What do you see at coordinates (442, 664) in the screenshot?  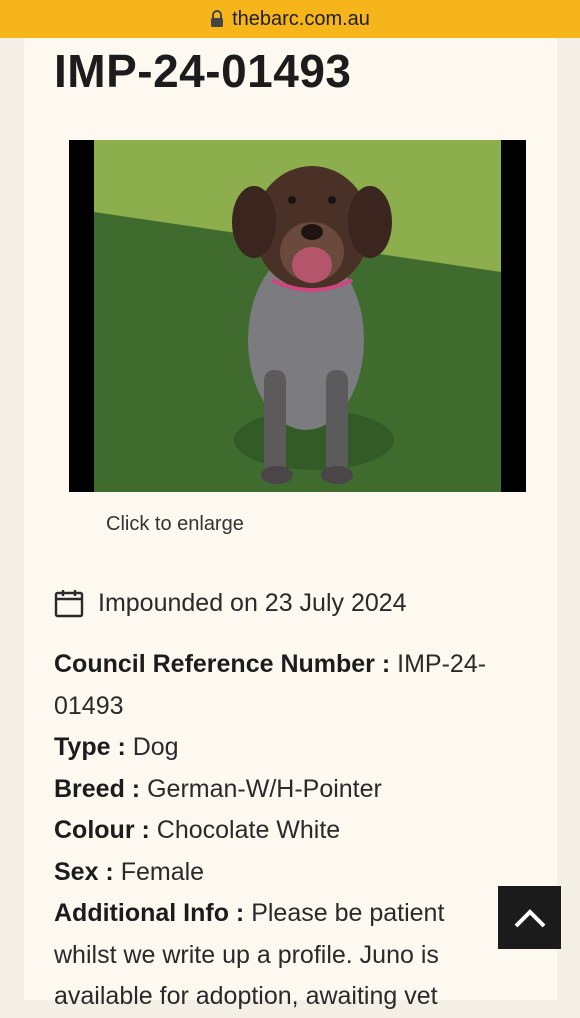 I see `detail-value: IMP-24-` at bounding box center [442, 664].